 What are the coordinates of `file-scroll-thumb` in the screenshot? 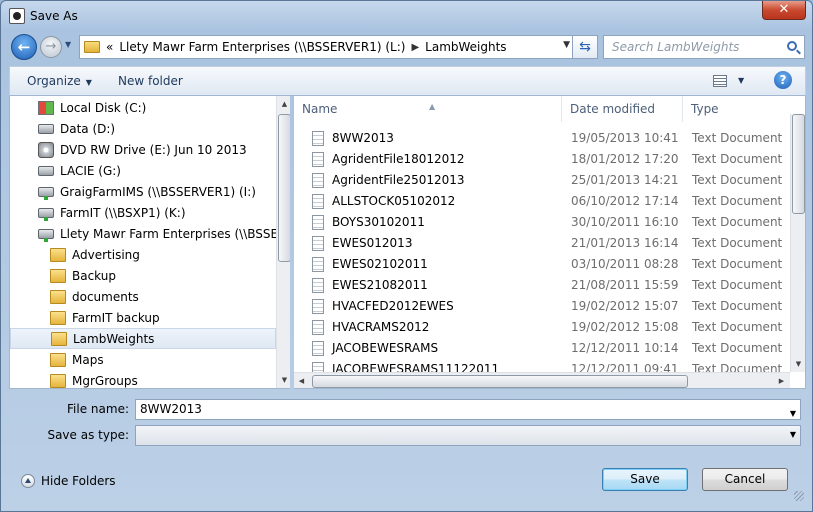 It's located at (798, 164).